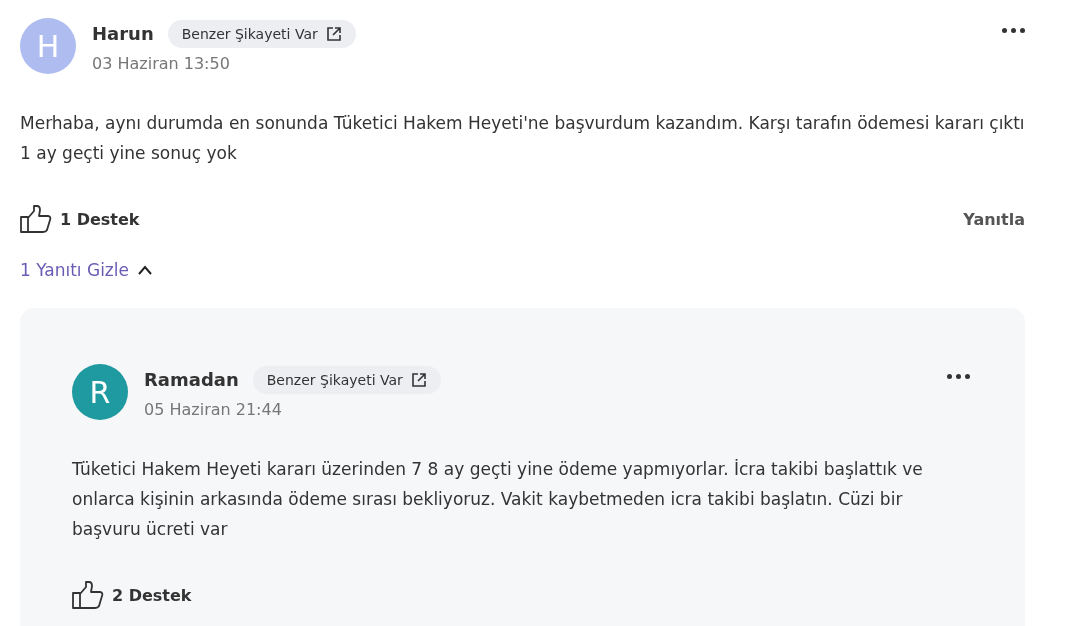  Describe the element at coordinates (80, 219) in the screenshot. I see `support-button: 1 Destek` at that location.